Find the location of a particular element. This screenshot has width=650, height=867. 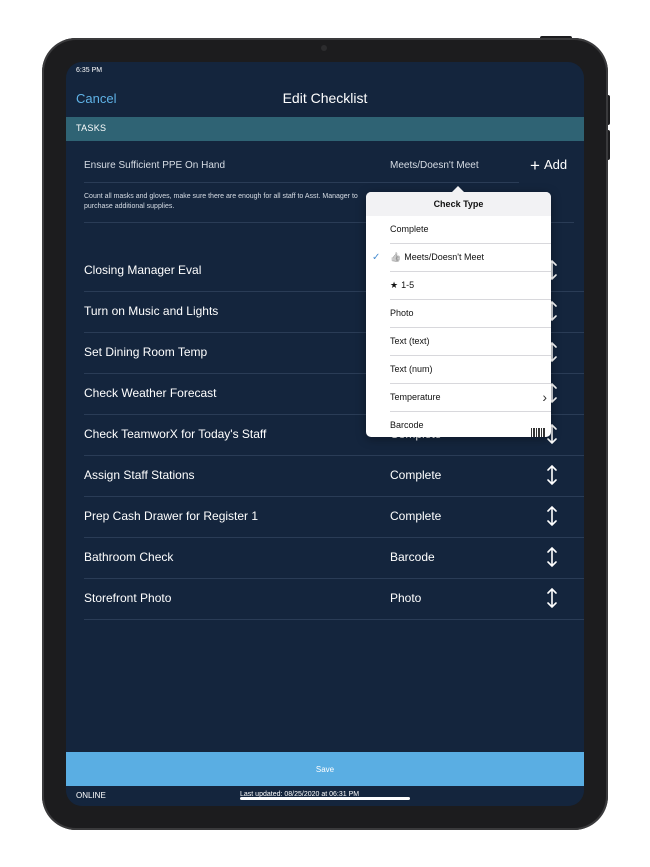

task-name: Assign Staff Stations is located at coordinates (139, 475).